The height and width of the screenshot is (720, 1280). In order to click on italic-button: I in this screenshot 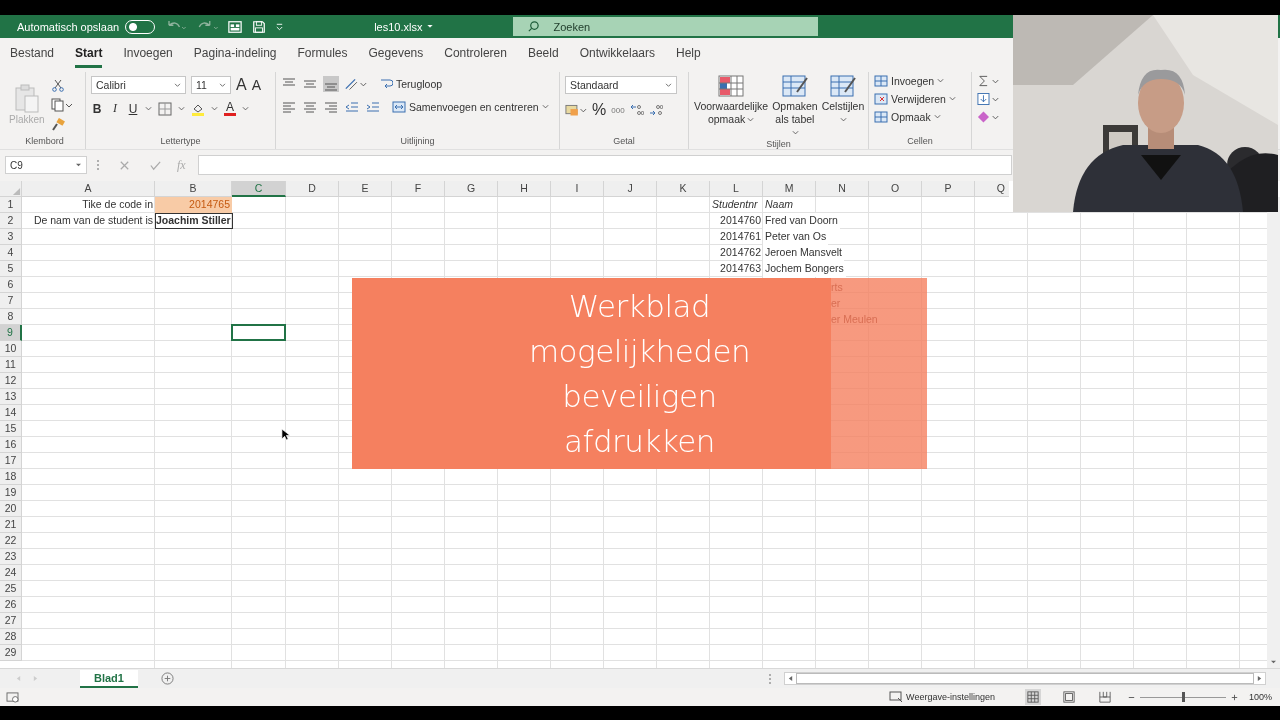, I will do `click(115, 108)`.